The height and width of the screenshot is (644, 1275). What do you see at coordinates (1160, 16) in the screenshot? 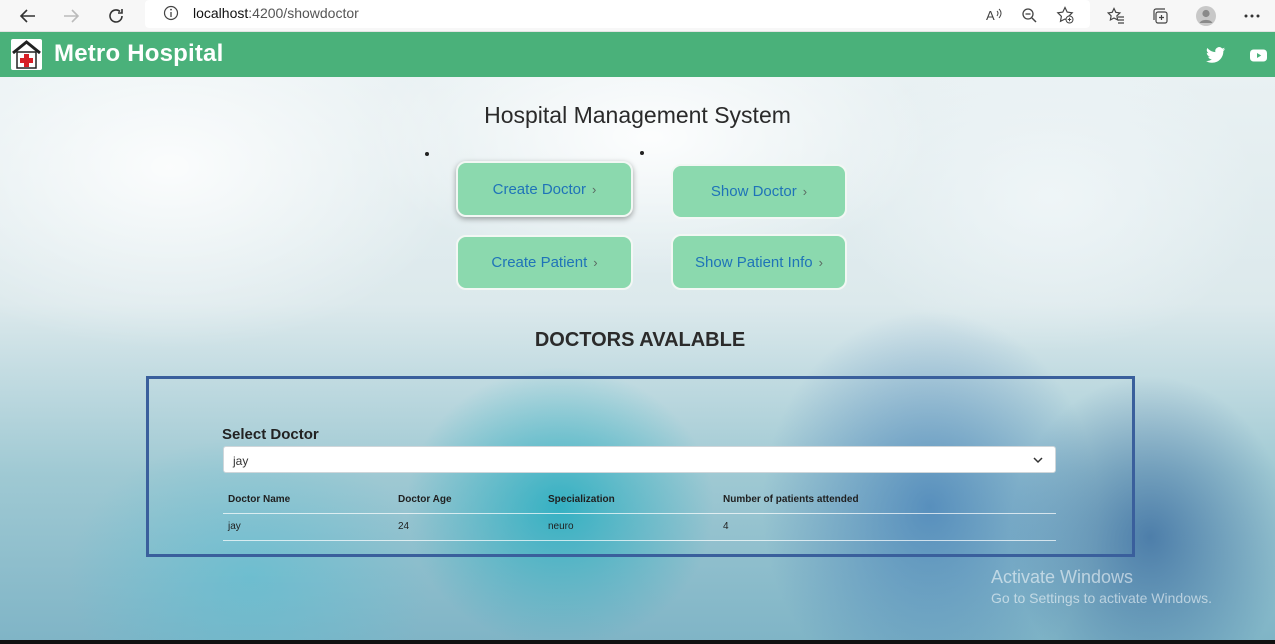
I see `collections-icon` at bounding box center [1160, 16].